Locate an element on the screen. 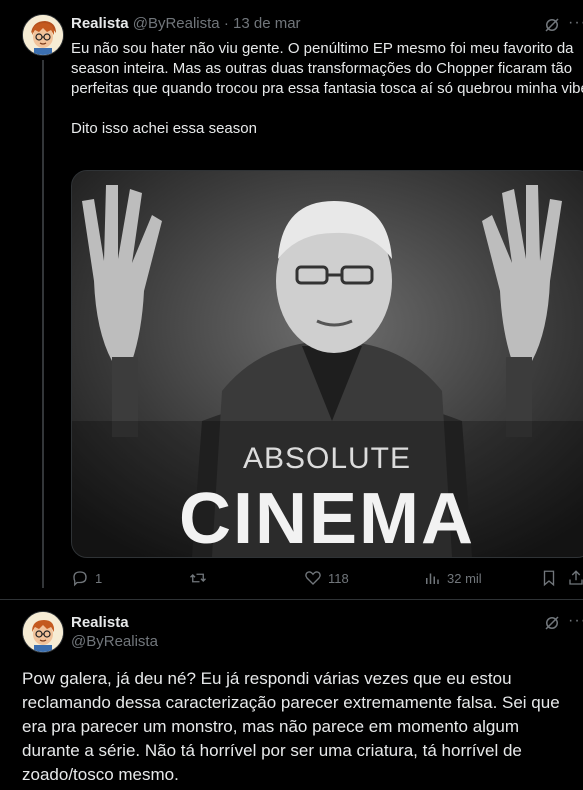 The height and width of the screenshot is (790, 583). tweet-paragraph: Dito isso achei essa season is located at coordinates (164, 128).